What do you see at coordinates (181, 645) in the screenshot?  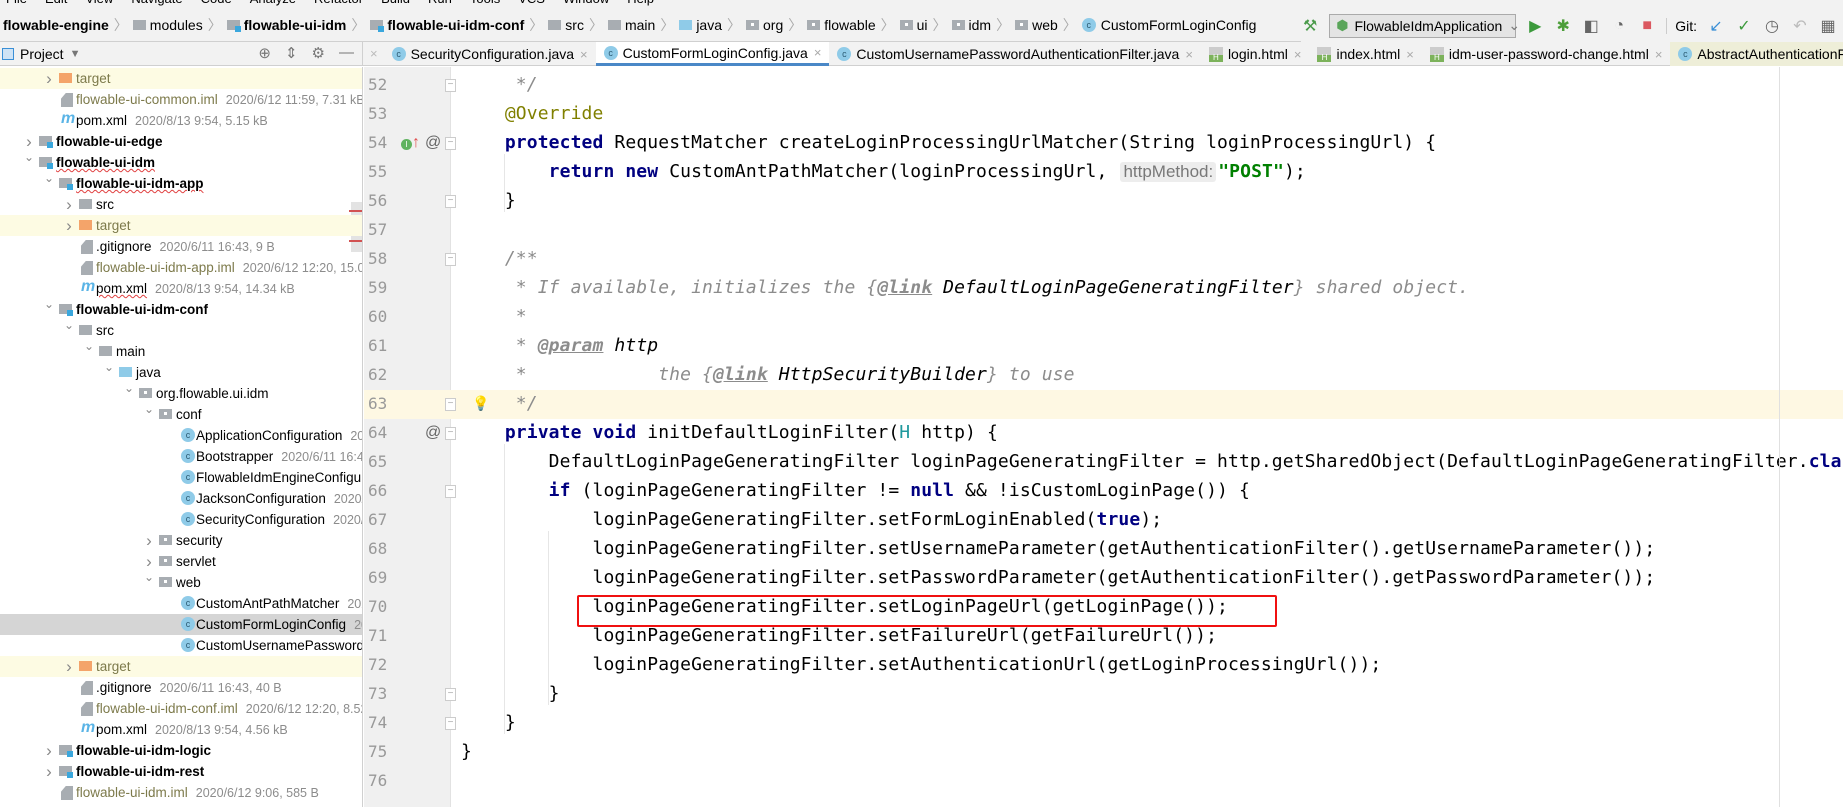 I see `tree-item: c CustomUsernamePasswordA` at bounding box center [181, 645].